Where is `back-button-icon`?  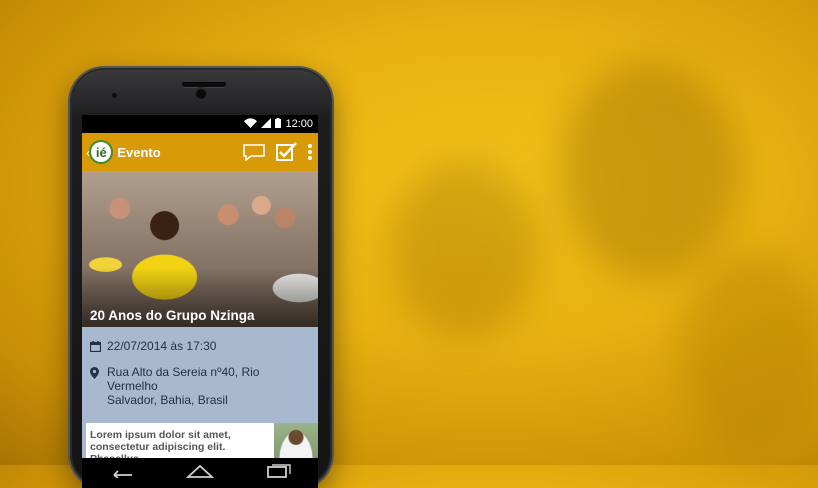 back-button-icon is located at coordinates (121, 473).